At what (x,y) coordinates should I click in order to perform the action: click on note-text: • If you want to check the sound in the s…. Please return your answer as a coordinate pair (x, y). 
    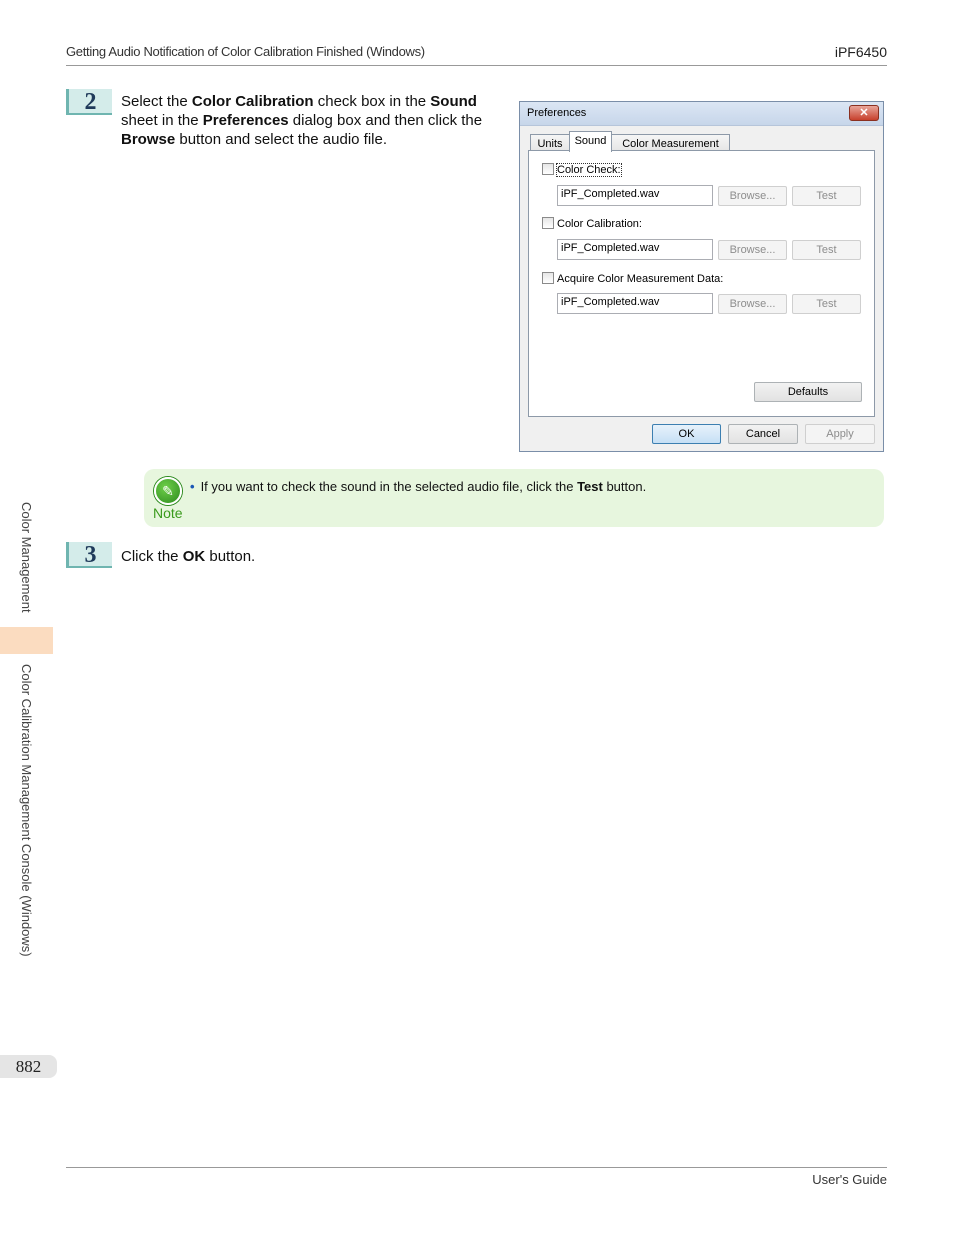
    Looking at the image, I should click on (418, 486).